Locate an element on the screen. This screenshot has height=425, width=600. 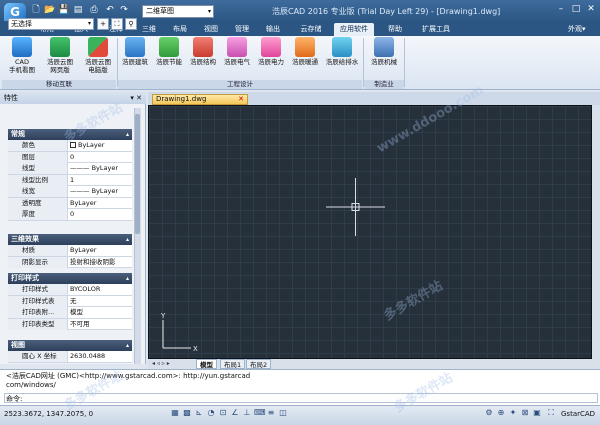
tab-view: 视图 is located at coordinates (211, 29).